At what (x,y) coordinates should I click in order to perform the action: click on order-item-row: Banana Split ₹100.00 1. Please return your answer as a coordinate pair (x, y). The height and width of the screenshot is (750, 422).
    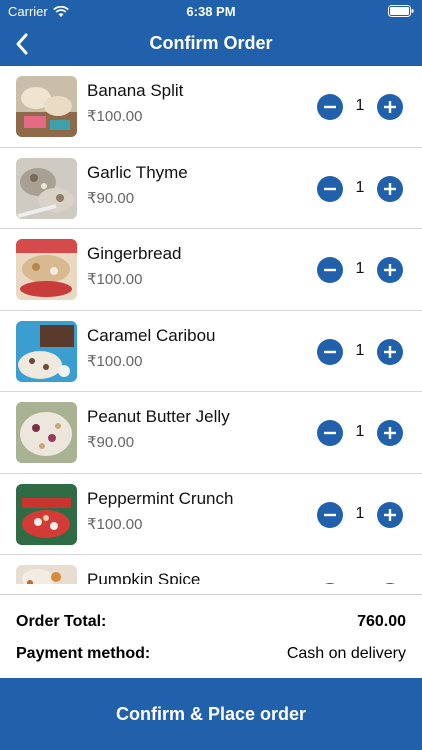
    Looking at the image, I should click on (211, 107).